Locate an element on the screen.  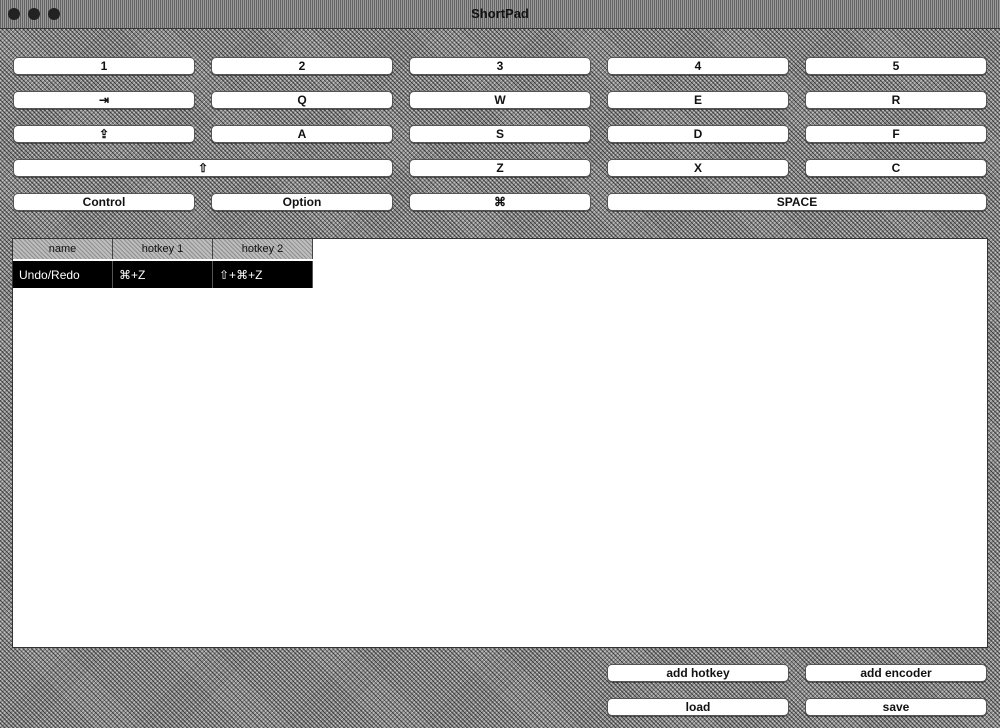
column-header-hotkey-1: hotkey 1 is located at coordinates (163, 249).